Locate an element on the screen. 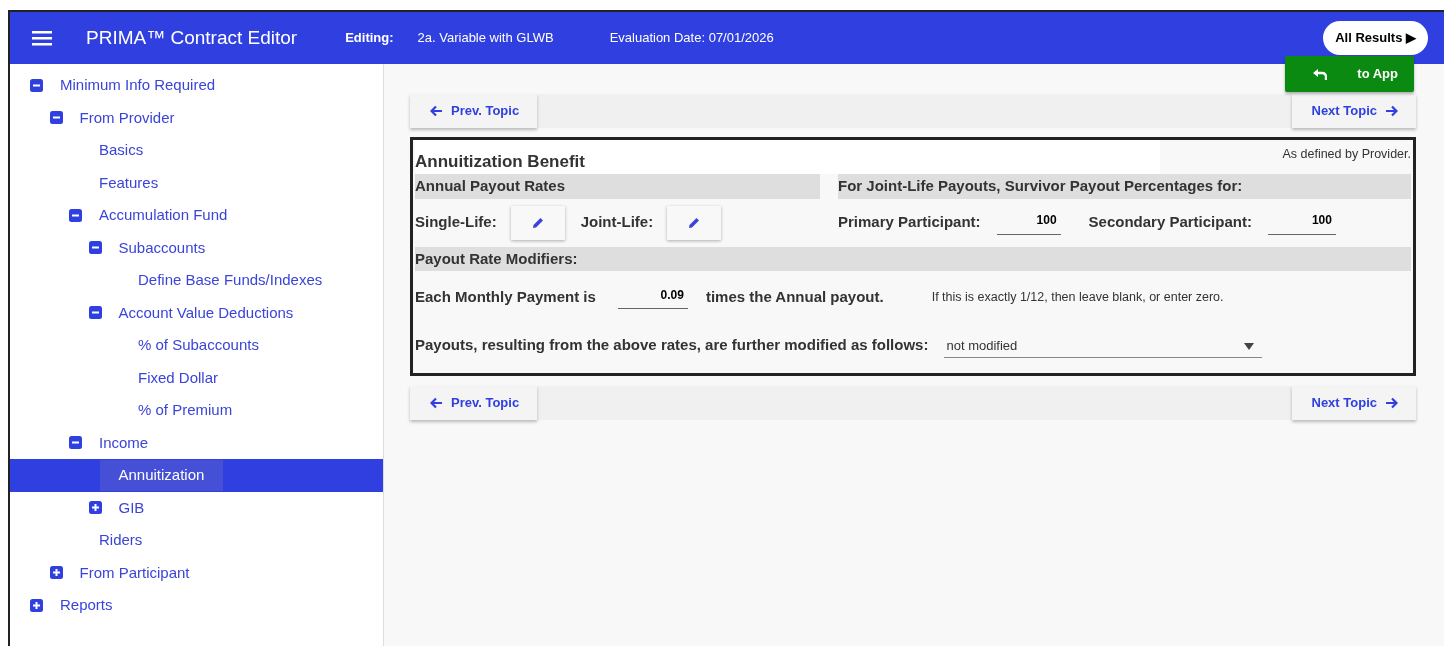 This screenshot has width=1450, height=646. field-label: Single-Life: is located at coordinates (456, 222).